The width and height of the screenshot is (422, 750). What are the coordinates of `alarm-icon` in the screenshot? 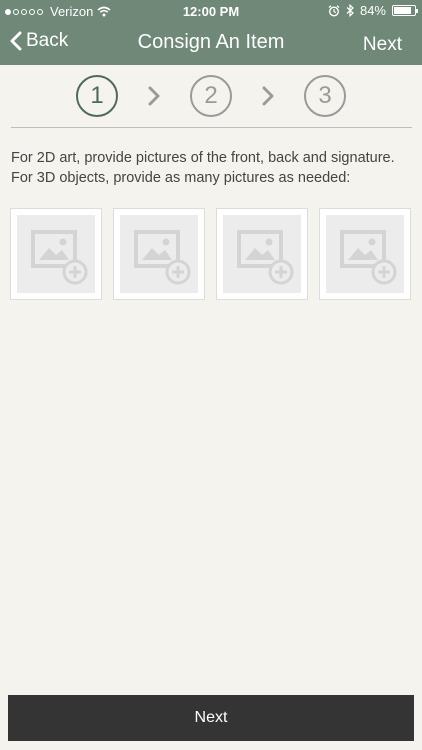 It's located at (334, 10).